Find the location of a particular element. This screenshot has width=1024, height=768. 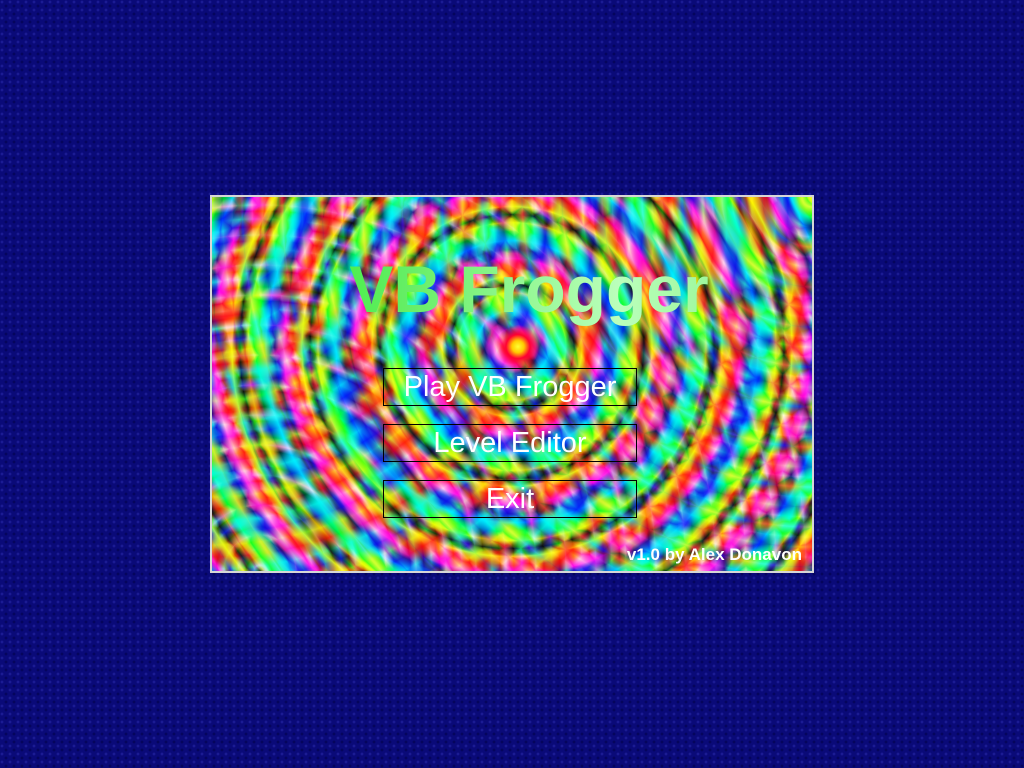

play-button: Play VB Frogger is located at coordinates (510, 387).